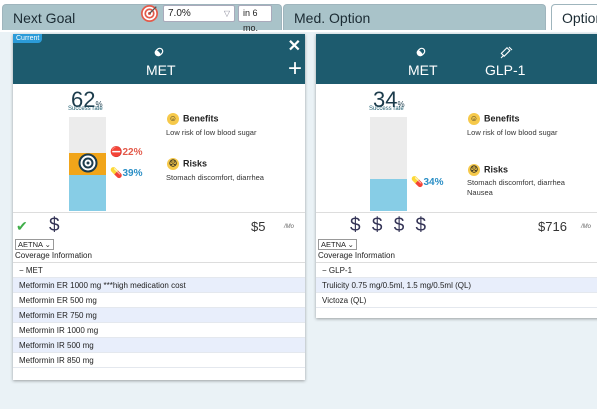 The image size is (597, 409). What do you see at coordinates (44, 18) in the screenshot?
I see `tab-next-goal-label: Next Goal` at bounding box center [44, 18].